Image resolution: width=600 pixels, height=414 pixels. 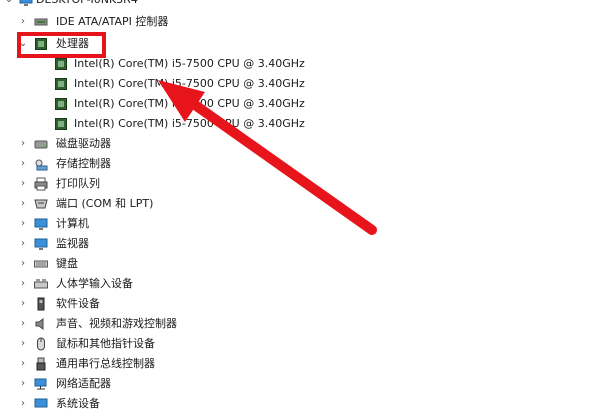 What do you see at coordinates (72, 223) in the screenshot?
I see `node-label: 计算机` at bounding box center [72, 223].